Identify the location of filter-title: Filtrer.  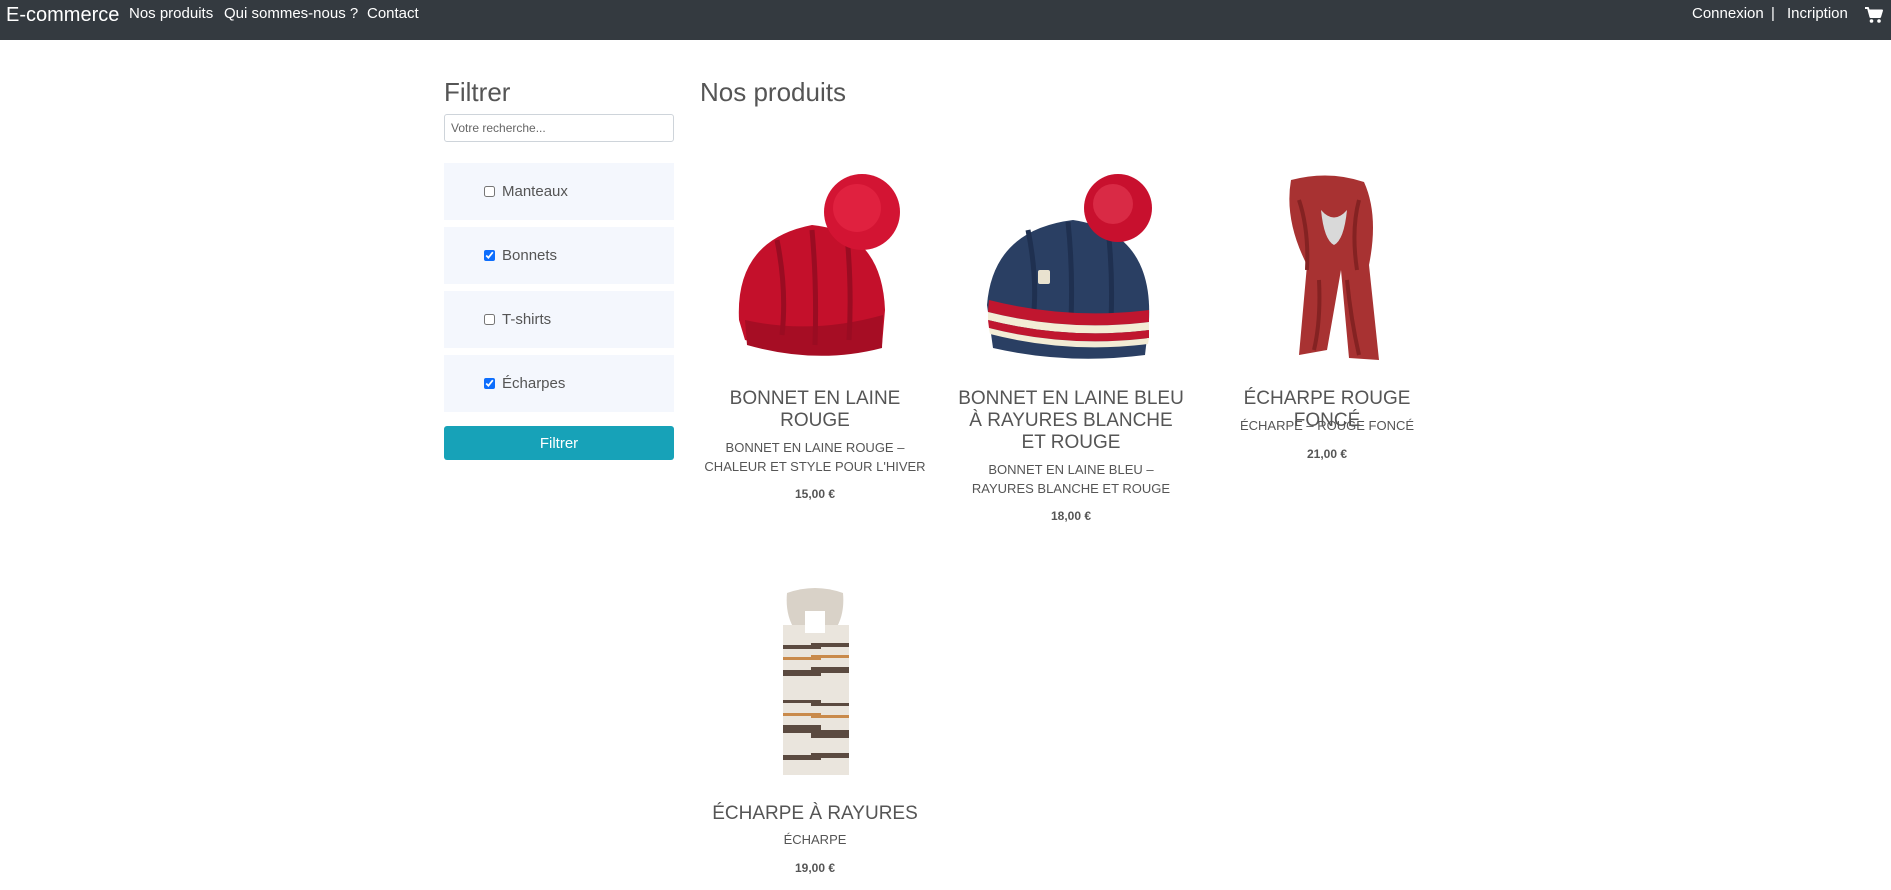
(477, 92).